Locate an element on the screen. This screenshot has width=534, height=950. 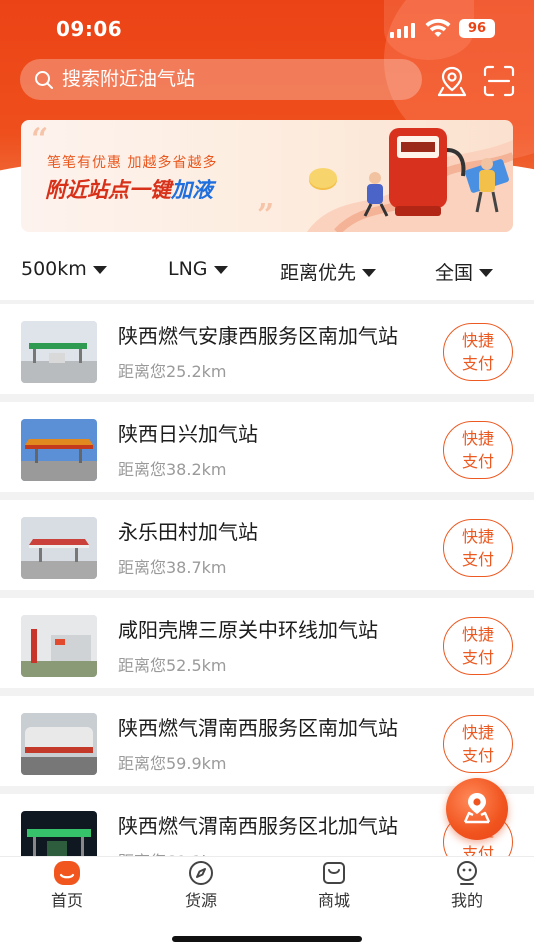
map-pin-icon is located at coordinates (477, 808).